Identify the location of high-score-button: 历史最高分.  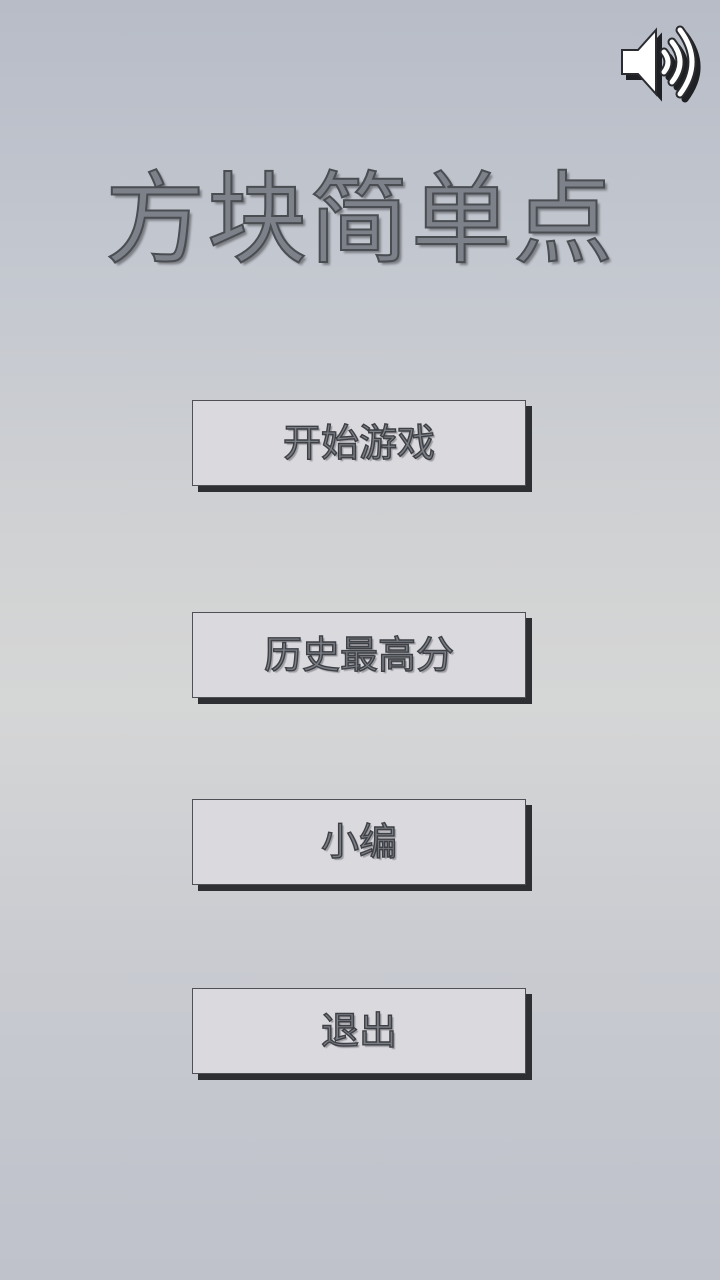
(359, 655).